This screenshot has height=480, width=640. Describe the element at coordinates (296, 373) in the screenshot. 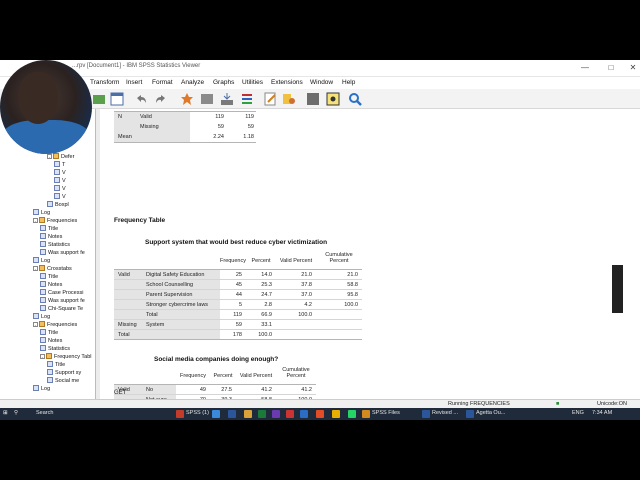

I see `column-header: Cumulative Percent` at that location.